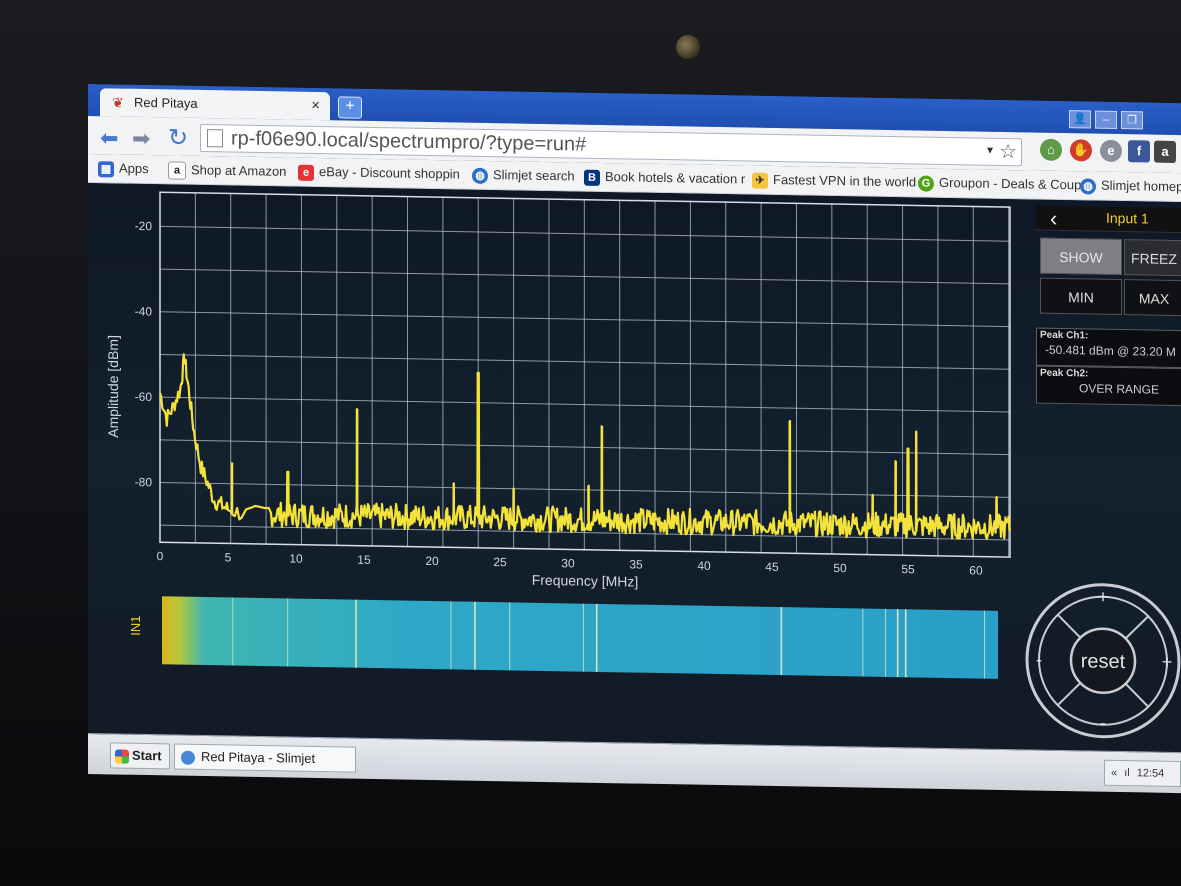  I want to click on x-tick-label: 0, so click(160, 556).